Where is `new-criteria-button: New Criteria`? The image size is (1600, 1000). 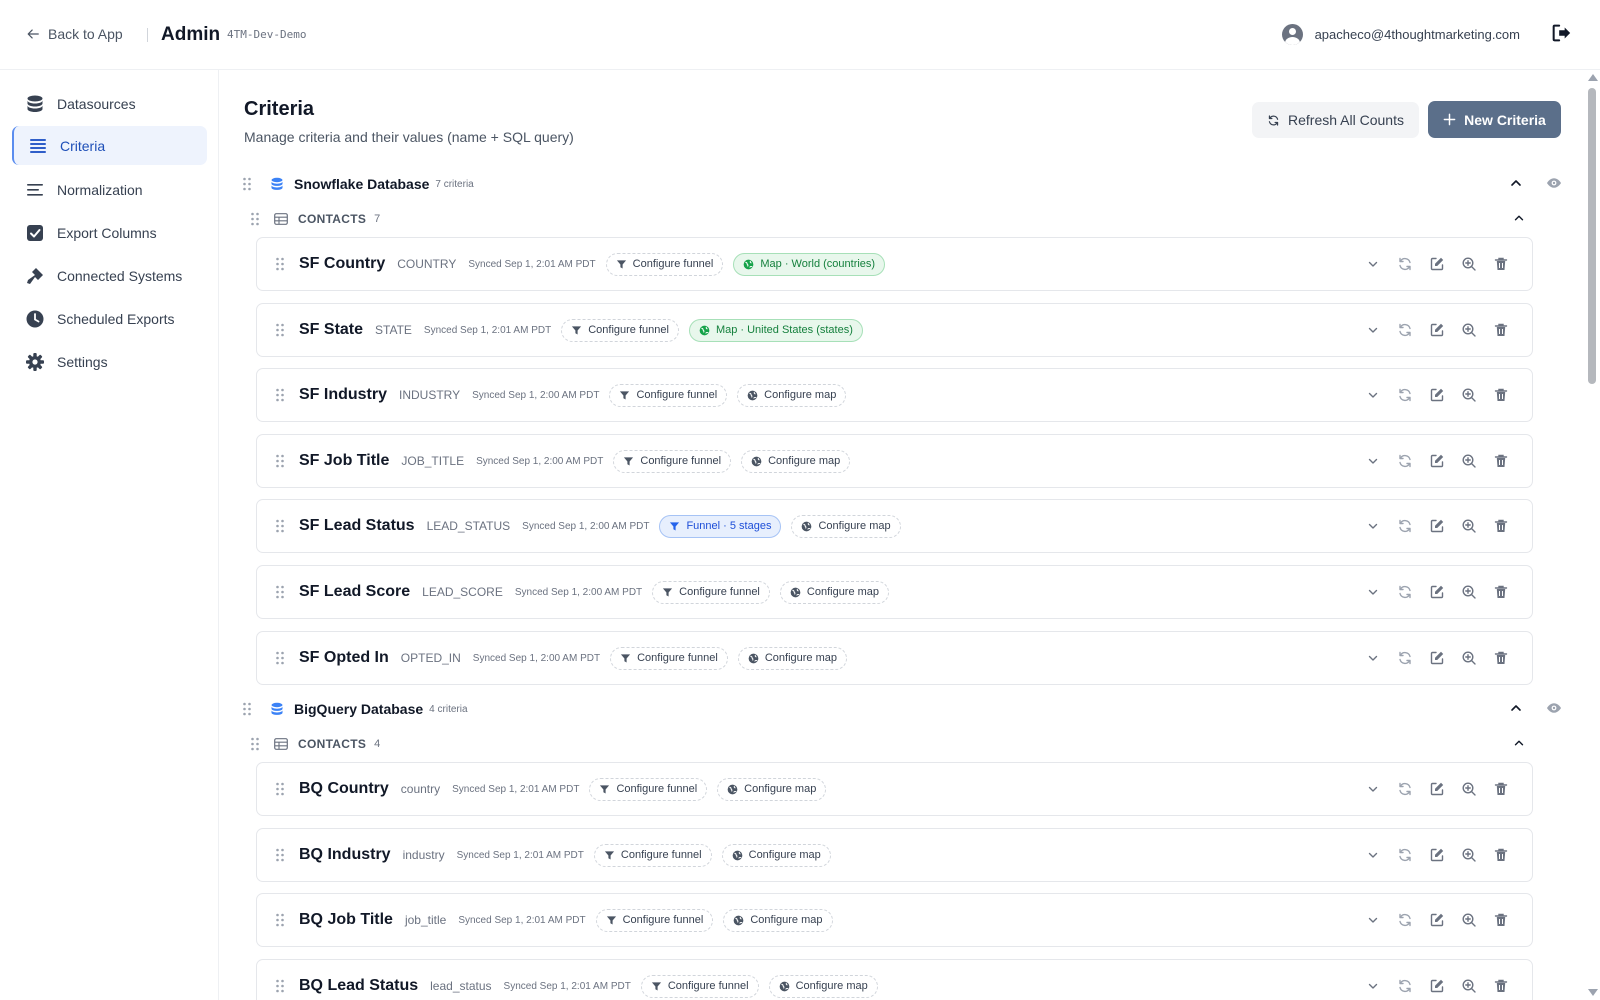
new-criteria-button: New Criteria is located at coordinates (1494, 119).